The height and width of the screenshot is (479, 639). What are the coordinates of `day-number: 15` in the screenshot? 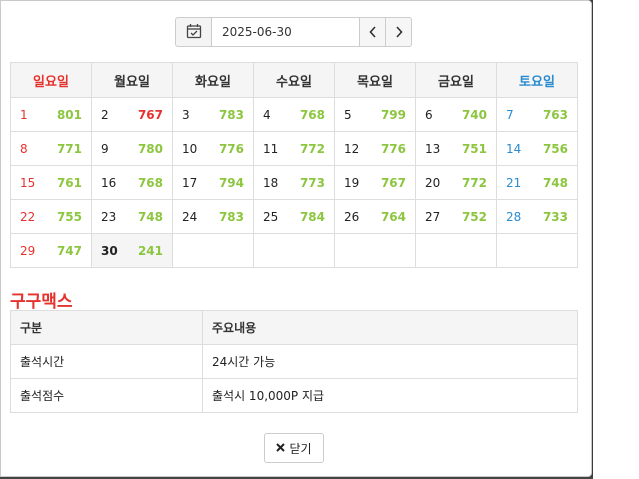 It's located at (28, 182).